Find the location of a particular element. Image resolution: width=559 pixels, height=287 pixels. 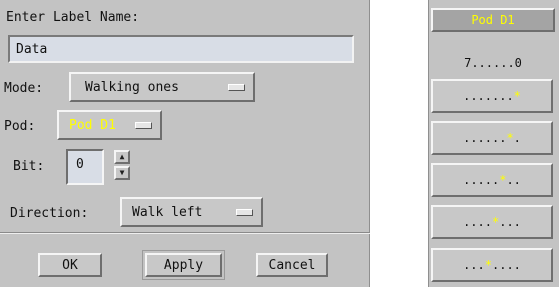

pattern-dots: .. is located at coordinates (513, 180).